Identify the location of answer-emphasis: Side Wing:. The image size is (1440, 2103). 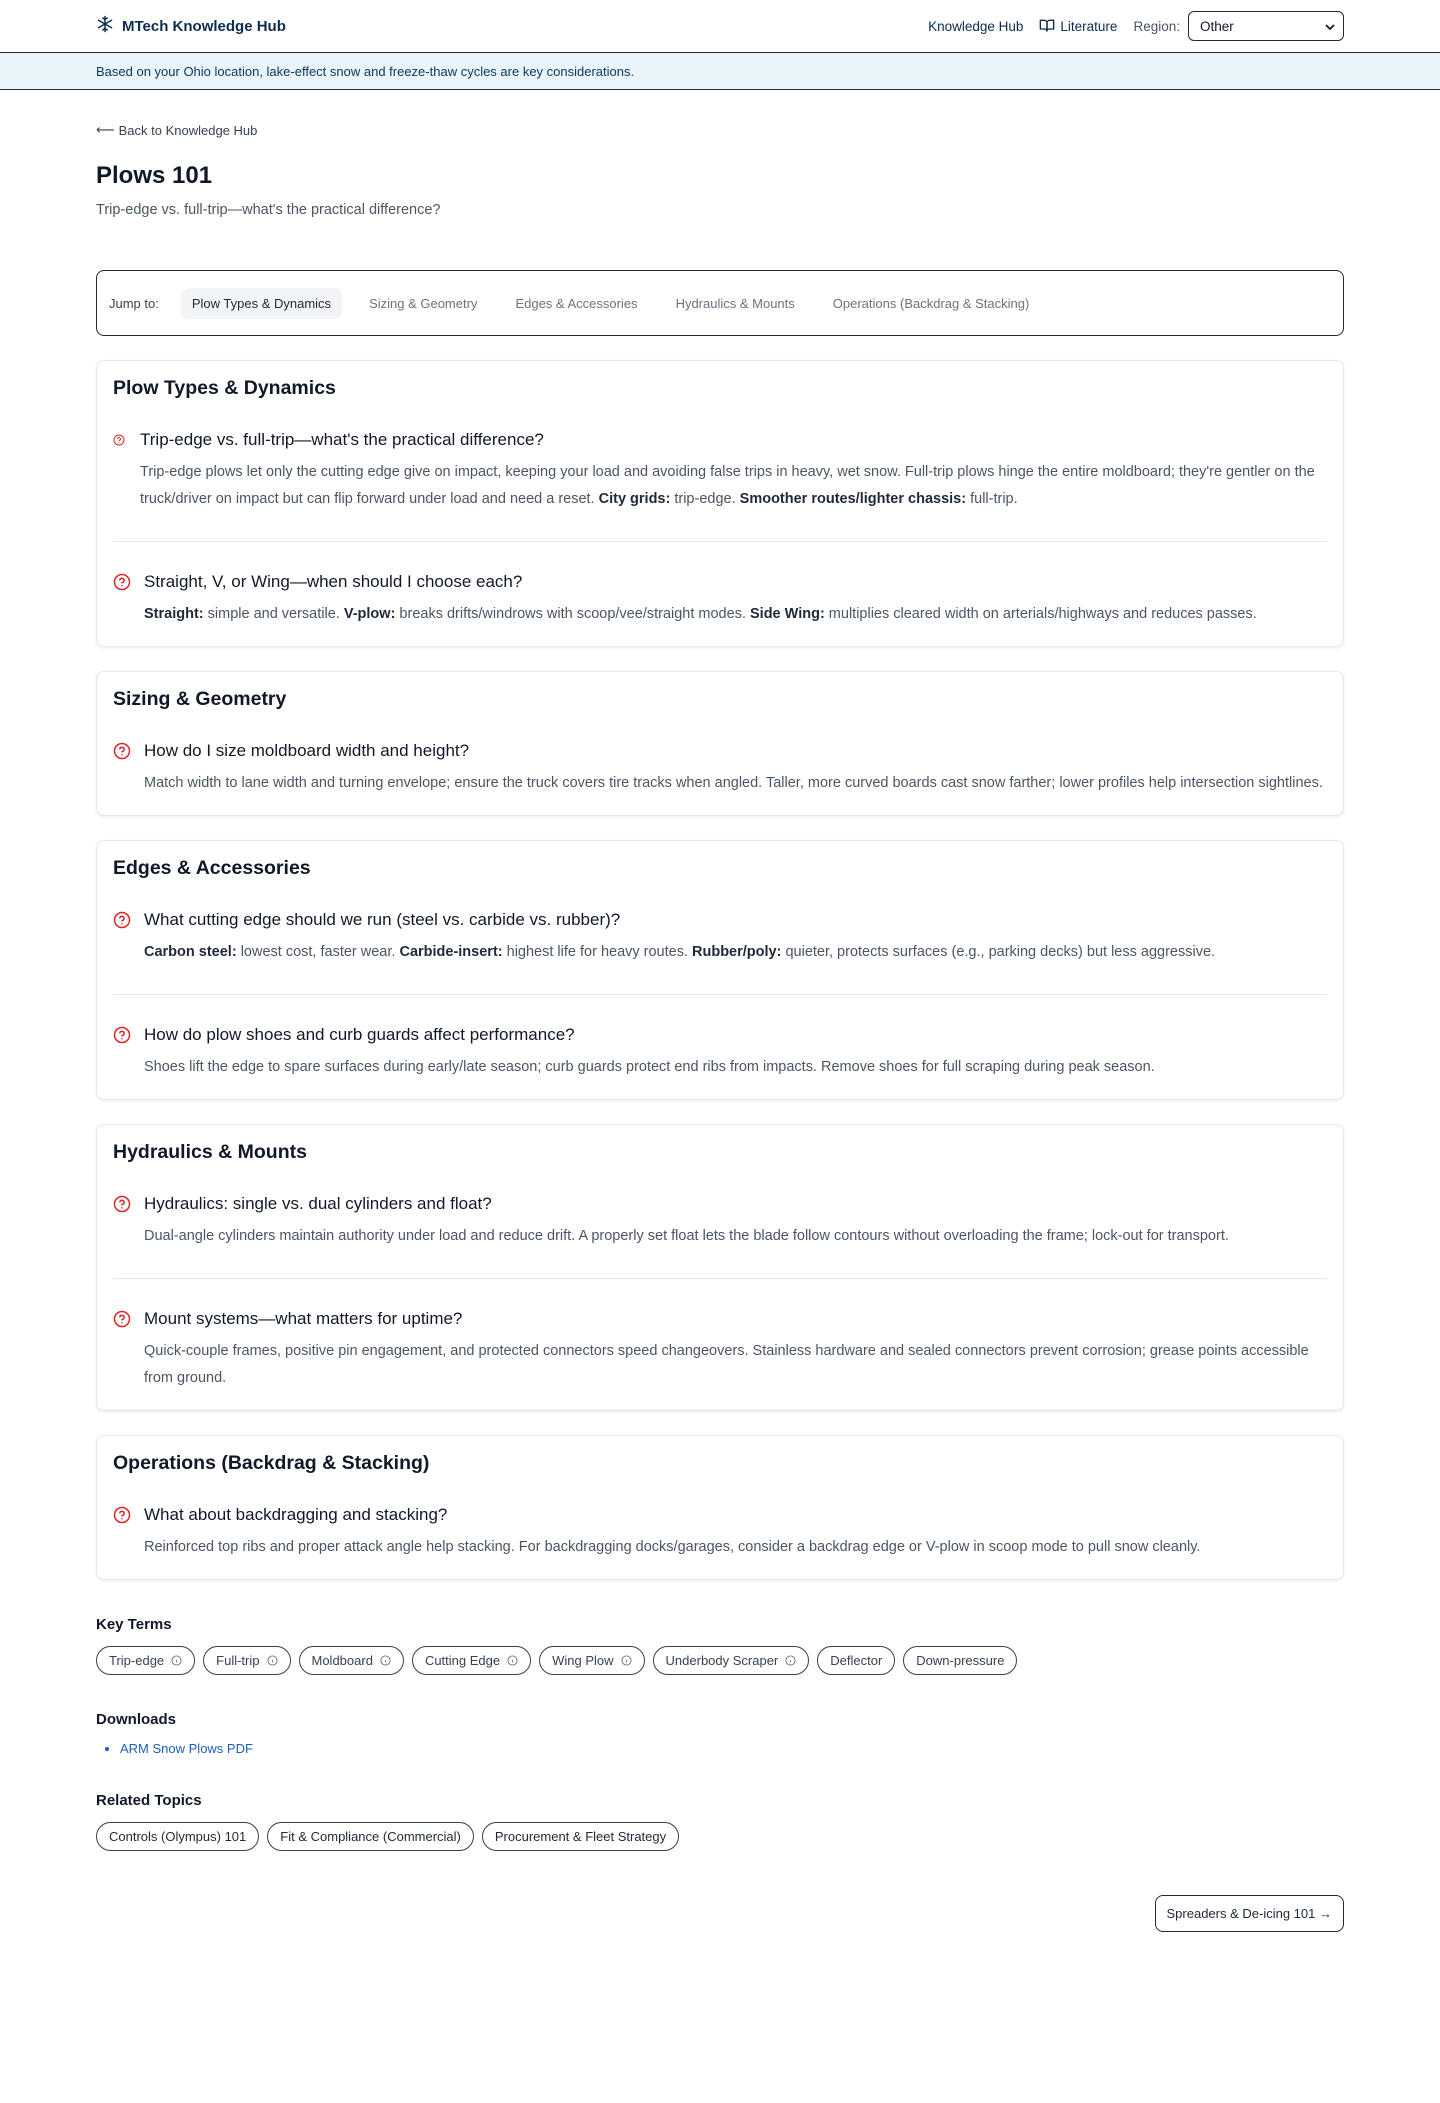
(787, 614).